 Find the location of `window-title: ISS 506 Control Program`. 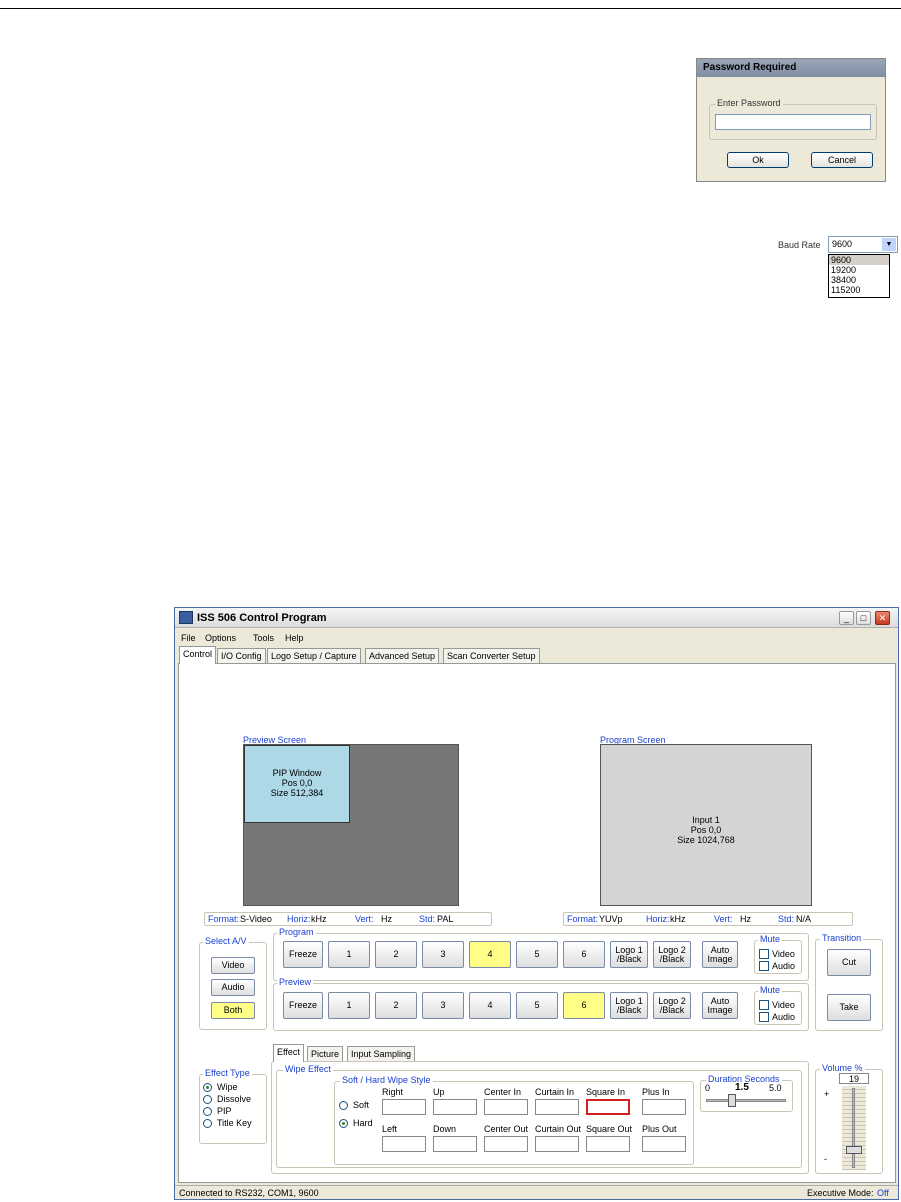

window-title: ISS 506 Control Program is located at coordinates (262, 618).